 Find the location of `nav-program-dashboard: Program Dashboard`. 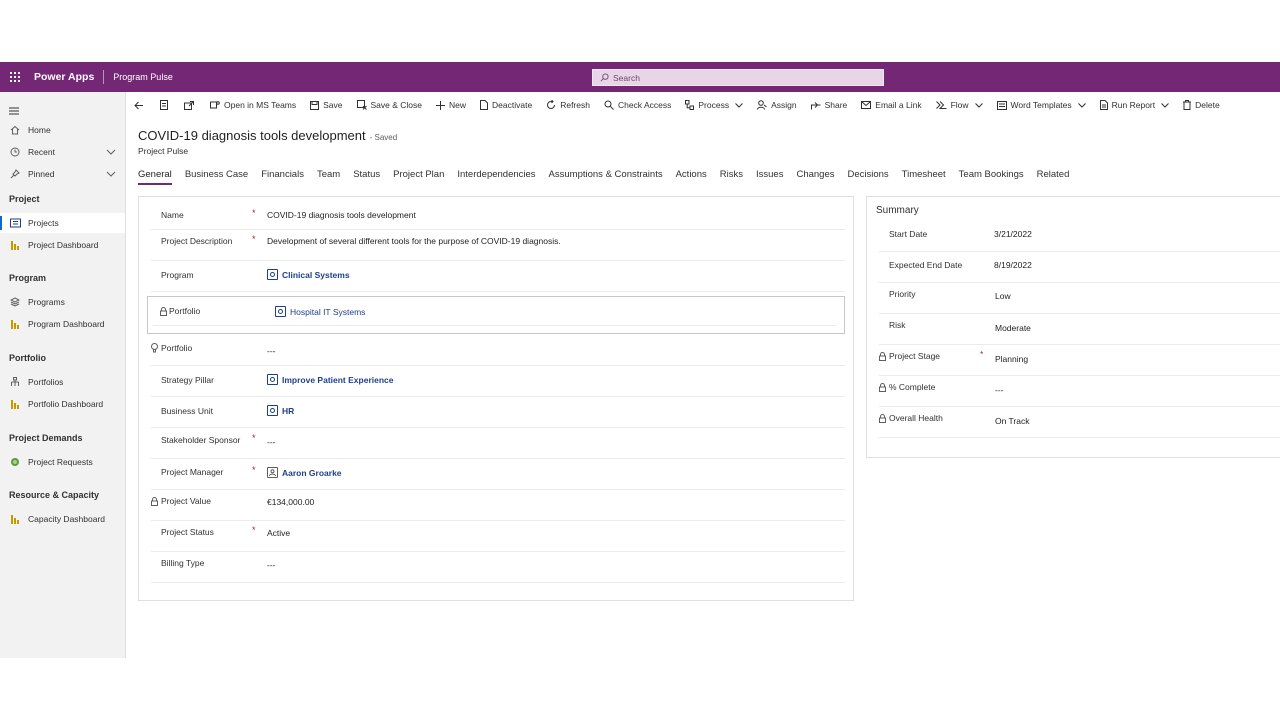

nav-program-dashboard: Program Dashboard is located at coordinates (62, 324).